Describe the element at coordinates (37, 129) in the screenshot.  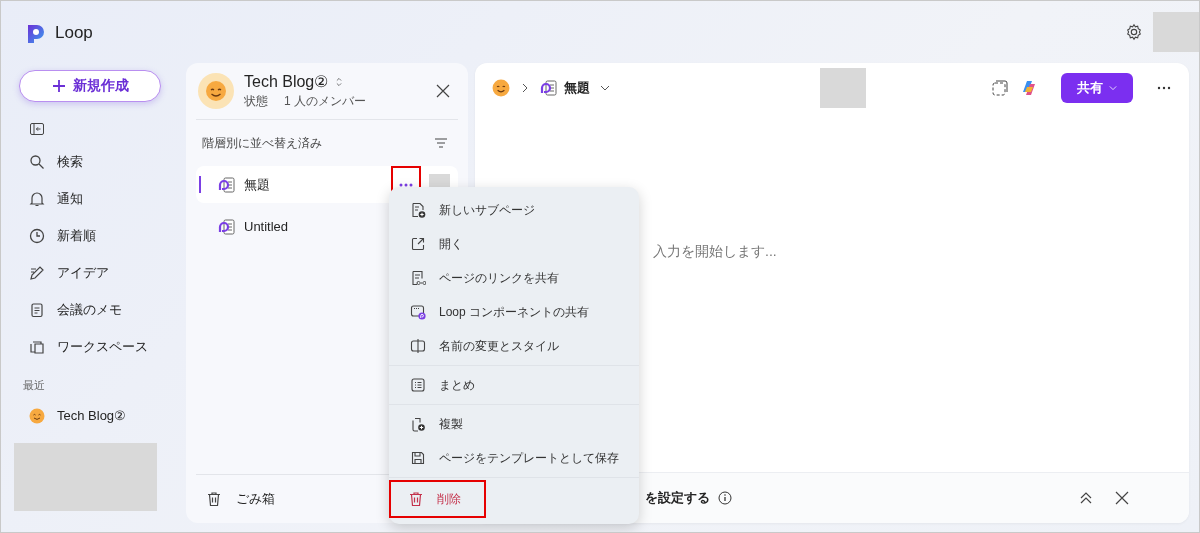
I see `collapse-panel-icon` at that location.